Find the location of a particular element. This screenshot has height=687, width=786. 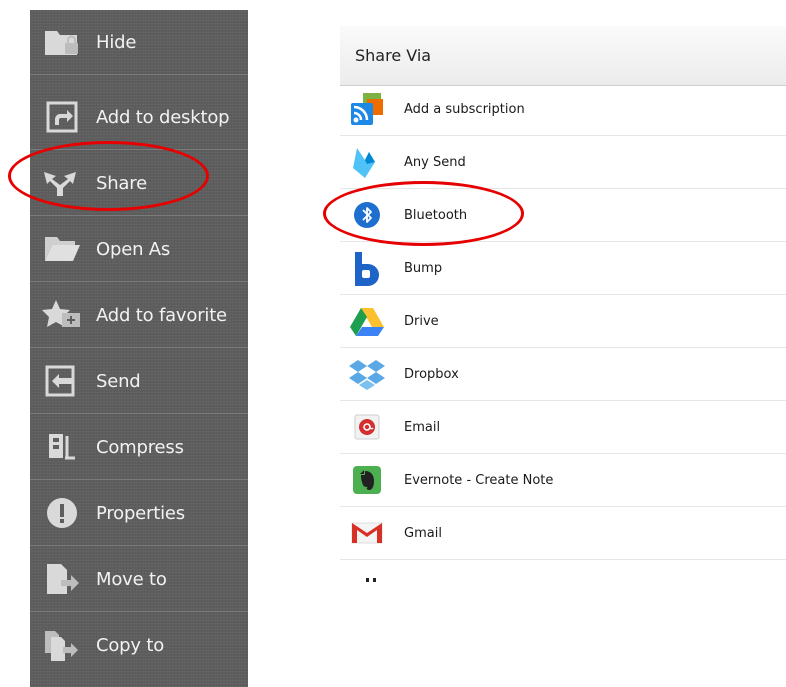

menu-item-properties: Properties is located at coordinates (139, 513).